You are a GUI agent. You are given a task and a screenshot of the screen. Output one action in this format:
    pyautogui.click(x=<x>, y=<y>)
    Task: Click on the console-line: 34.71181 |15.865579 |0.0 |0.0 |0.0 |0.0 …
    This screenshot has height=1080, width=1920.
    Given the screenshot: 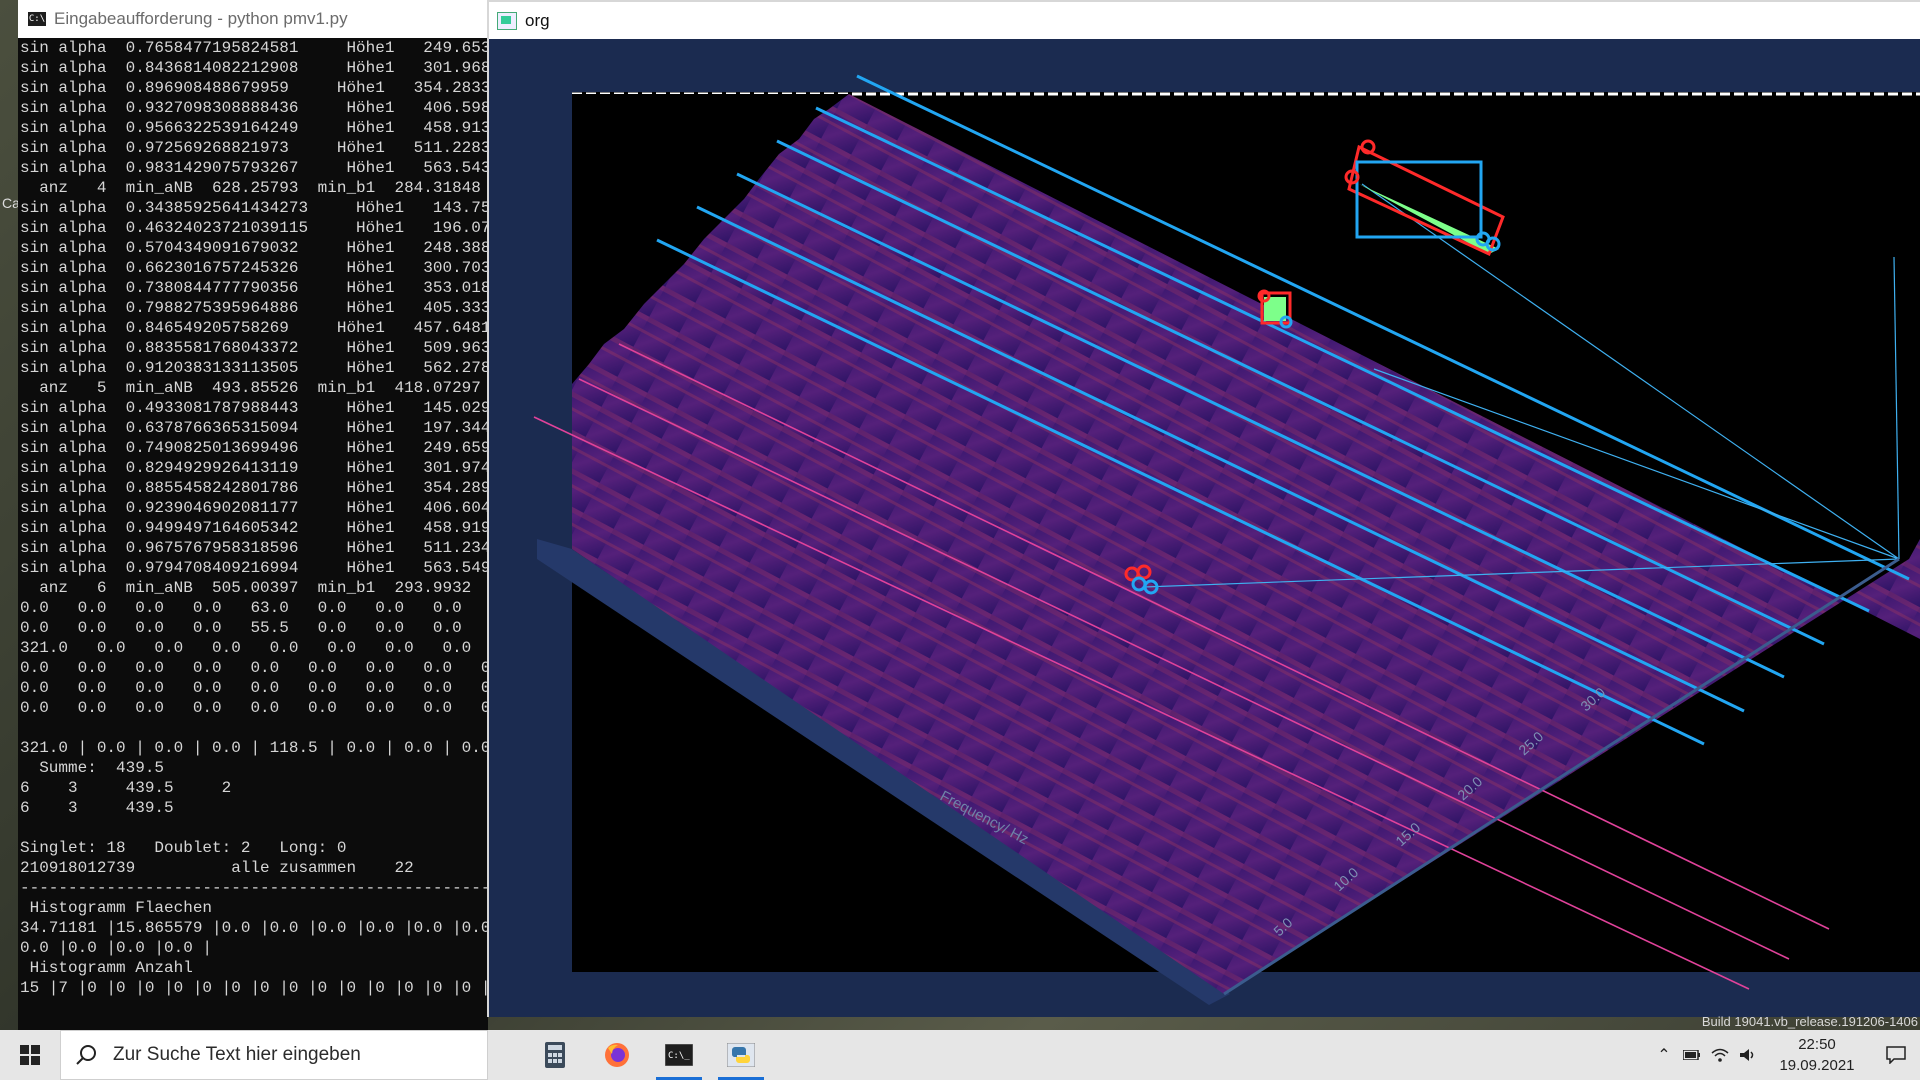 What is the action you would take?
    pyautogui.click(x=255, y=928)
    